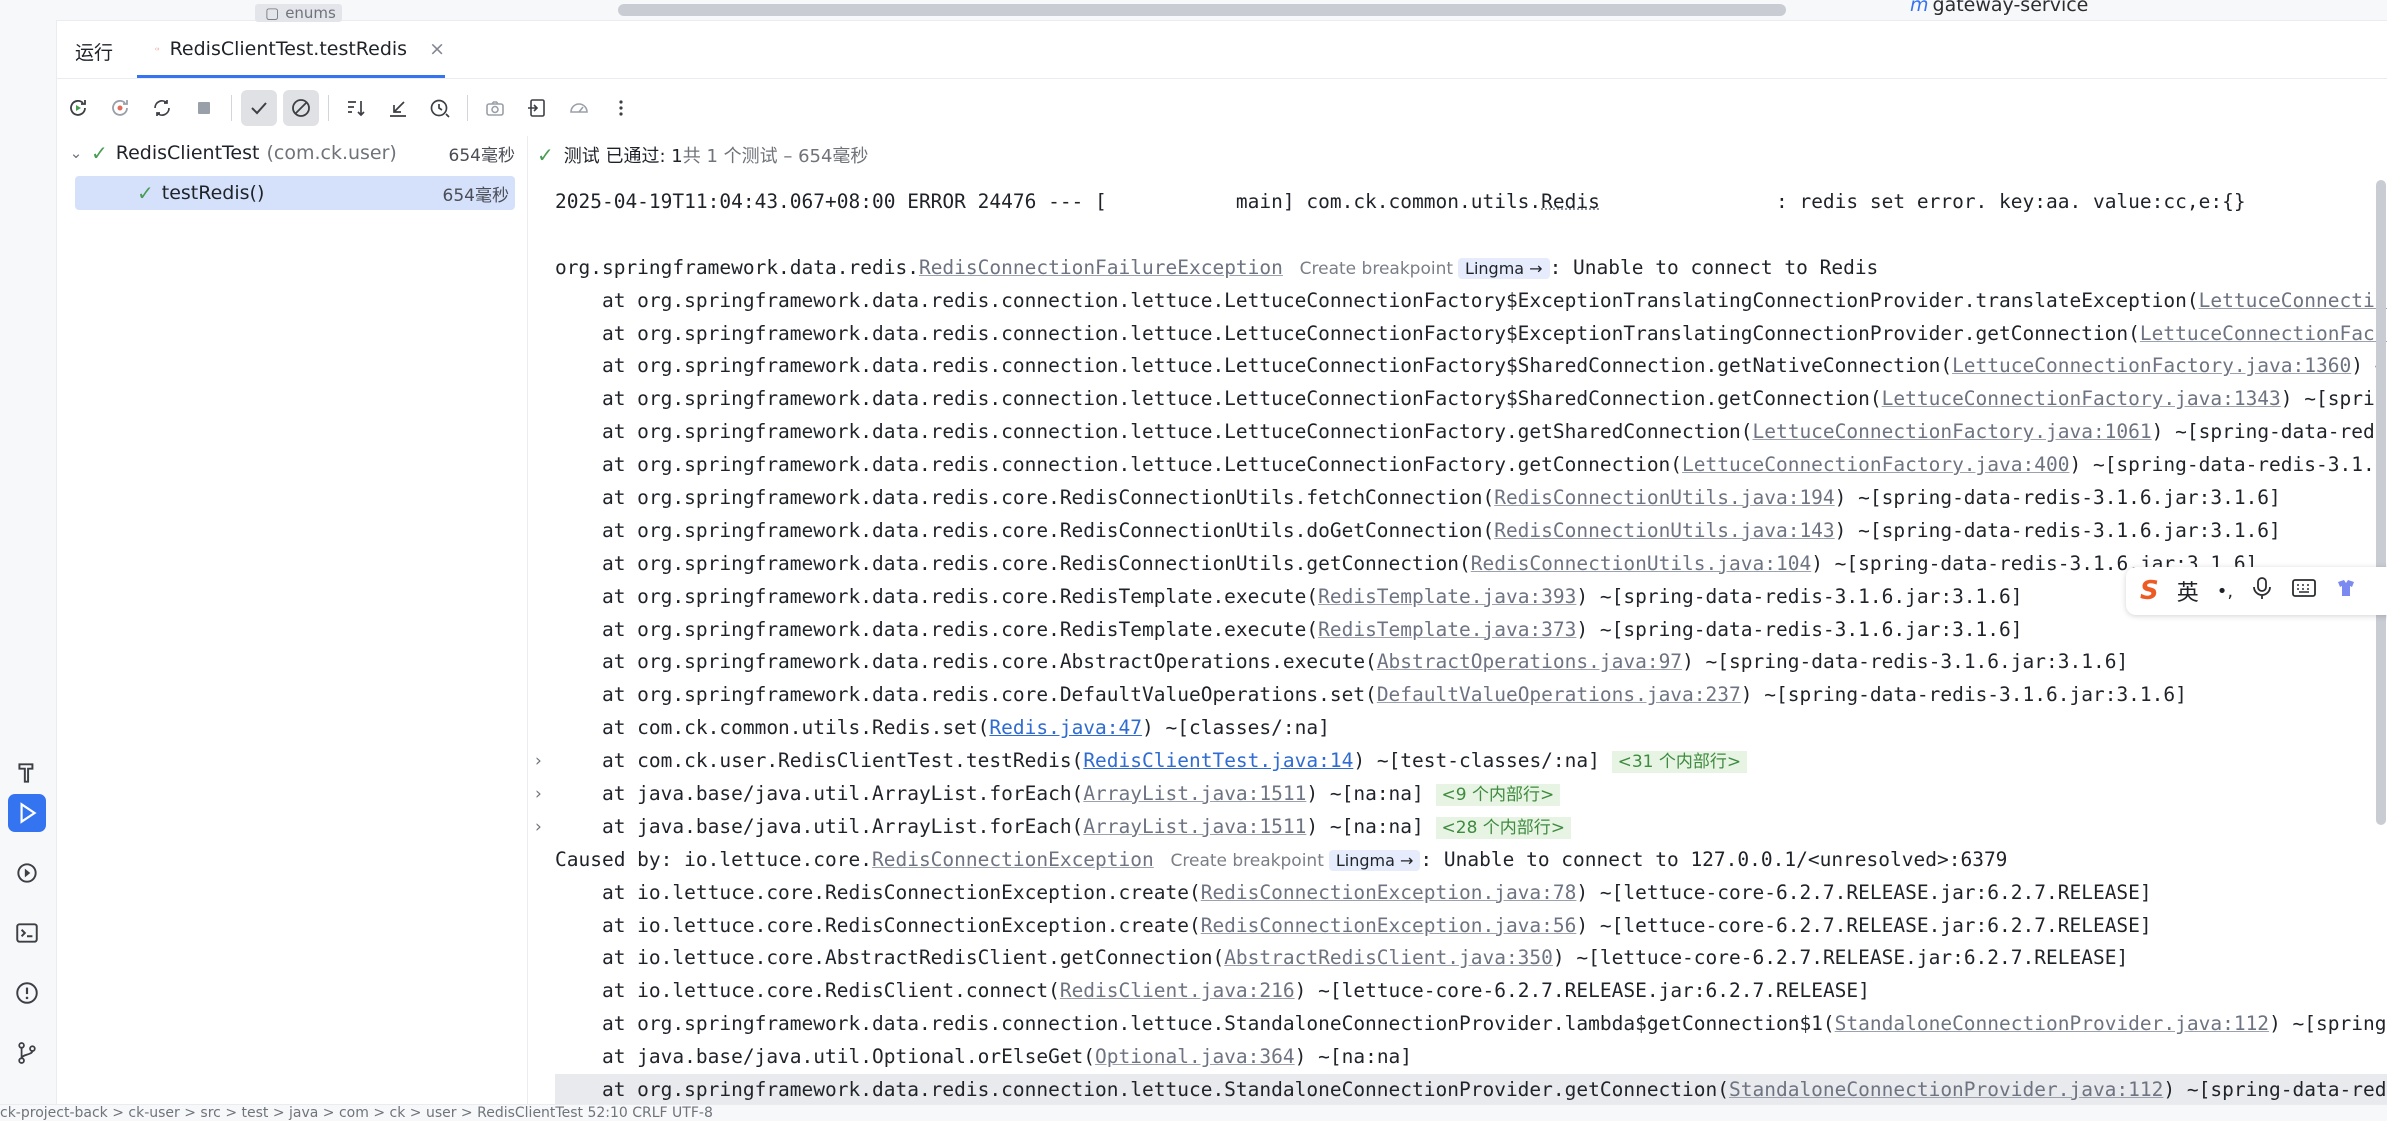 This screenshot has height=1121, width=2387. Describe the element at coordinates (2381, 502) in the screenshot. I see `console-vertical-scrollbar` at that location.